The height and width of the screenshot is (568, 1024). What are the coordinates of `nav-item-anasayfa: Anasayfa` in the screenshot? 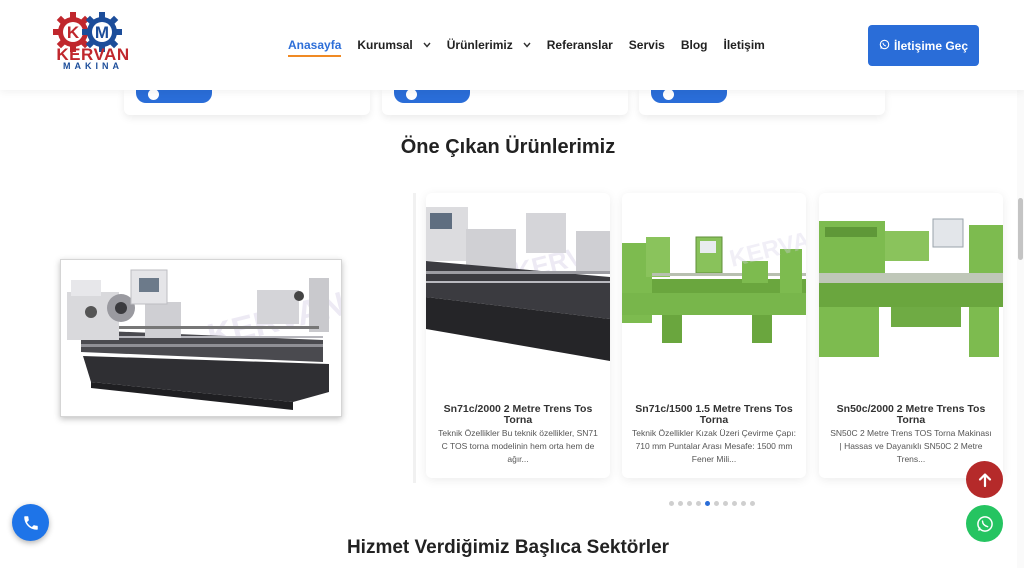 It's located at (315, 47).